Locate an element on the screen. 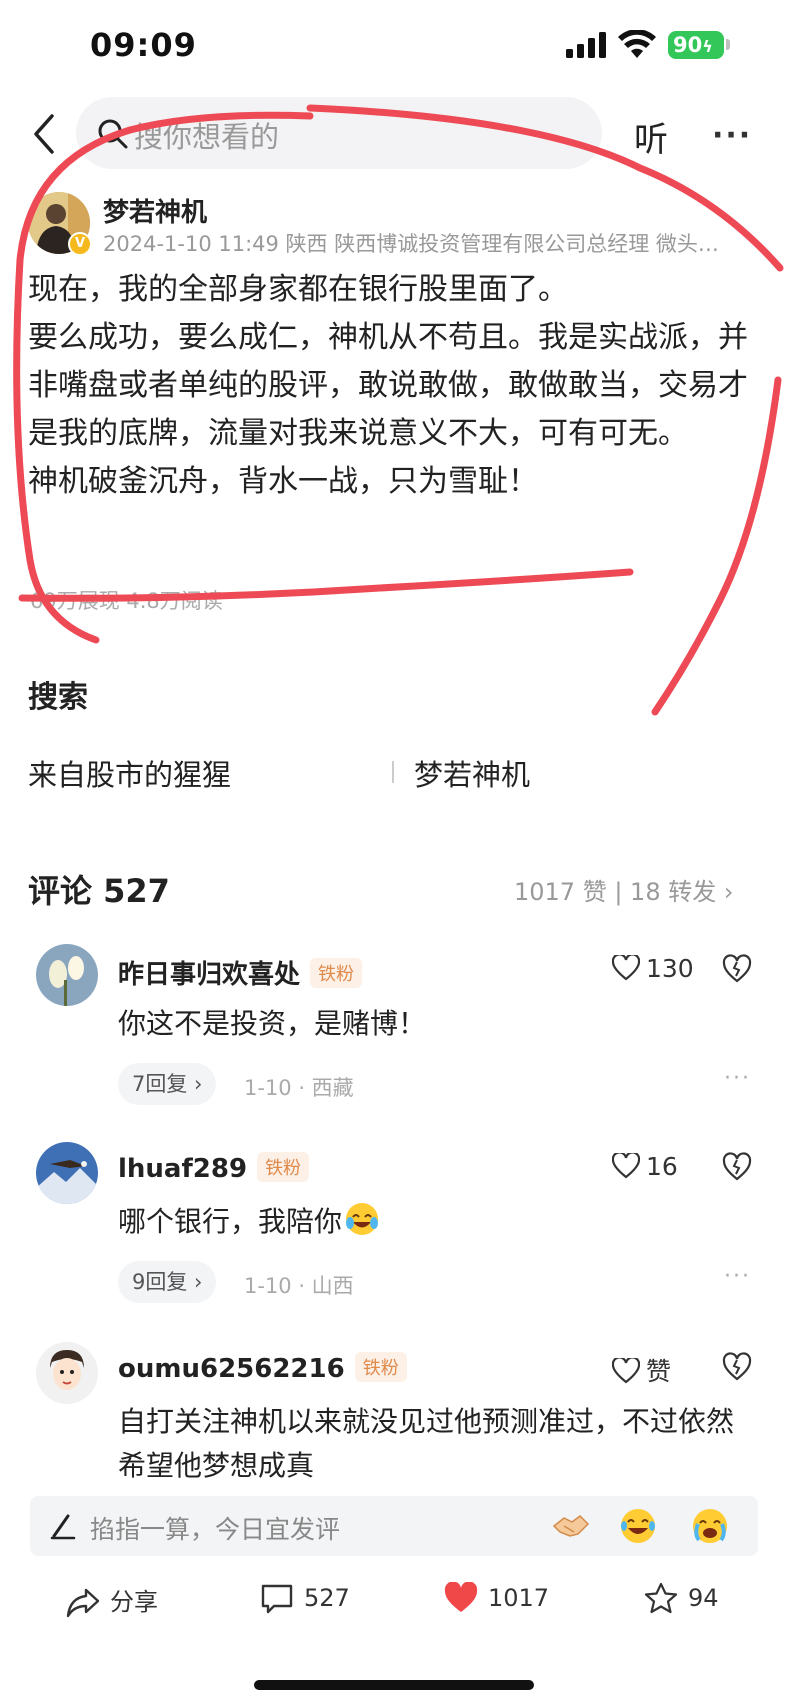  search-placeholder: 搜你想看的 is located at coordinates (207, 137).